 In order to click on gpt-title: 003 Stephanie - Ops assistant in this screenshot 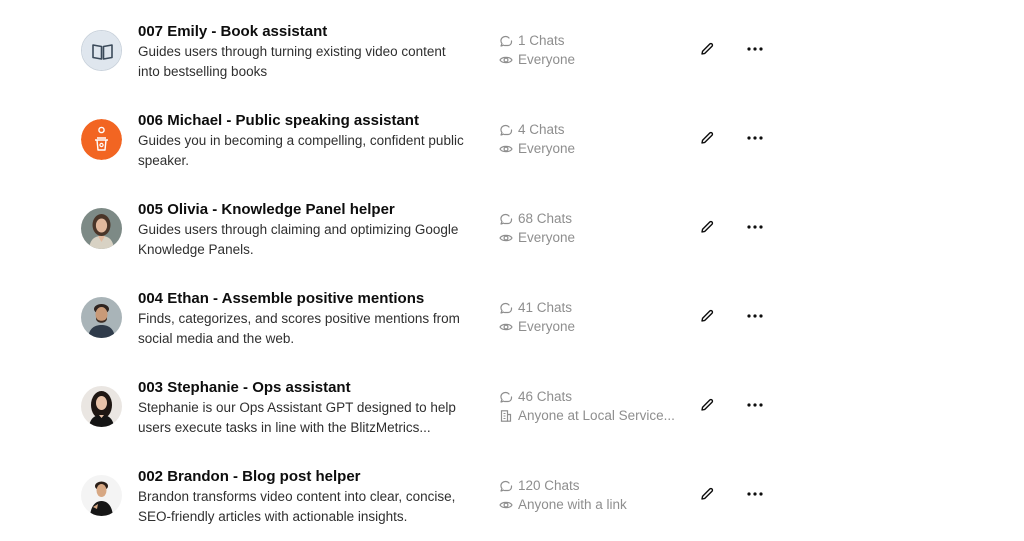, I will do `click(244, 388)`.